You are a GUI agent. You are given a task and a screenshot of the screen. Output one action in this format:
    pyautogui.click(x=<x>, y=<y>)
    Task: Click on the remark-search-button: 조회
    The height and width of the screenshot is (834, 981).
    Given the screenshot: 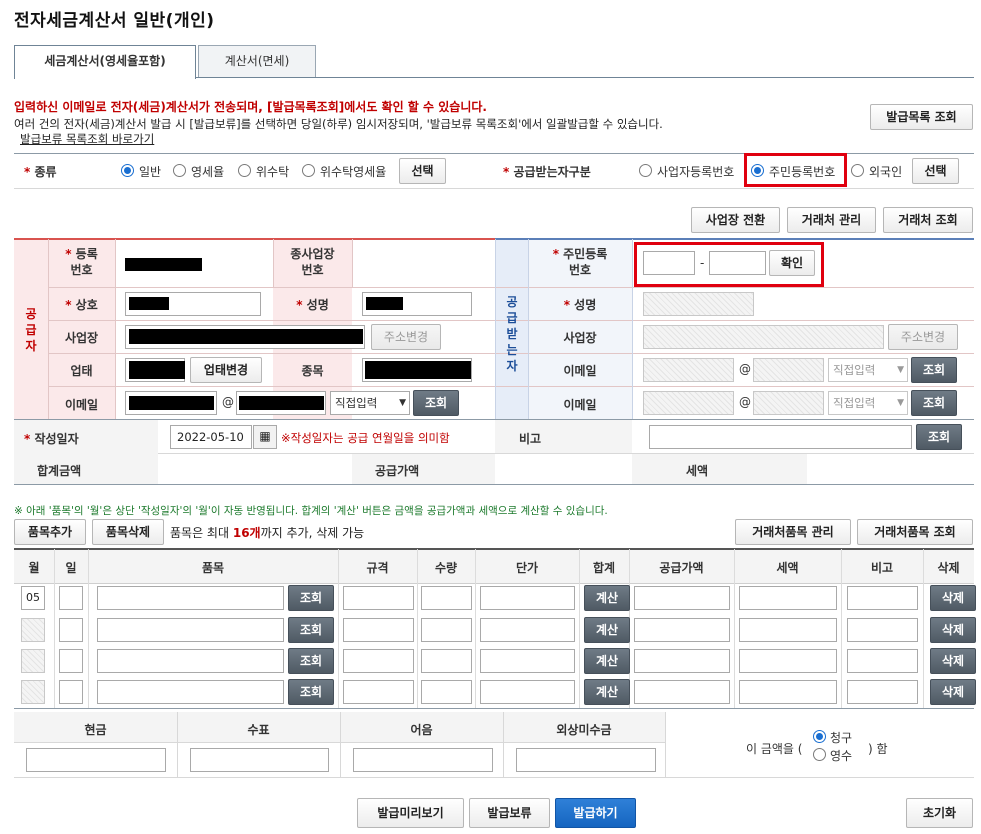 What is the action you would take?
    pyautogui.click(x=939, y=437)
    